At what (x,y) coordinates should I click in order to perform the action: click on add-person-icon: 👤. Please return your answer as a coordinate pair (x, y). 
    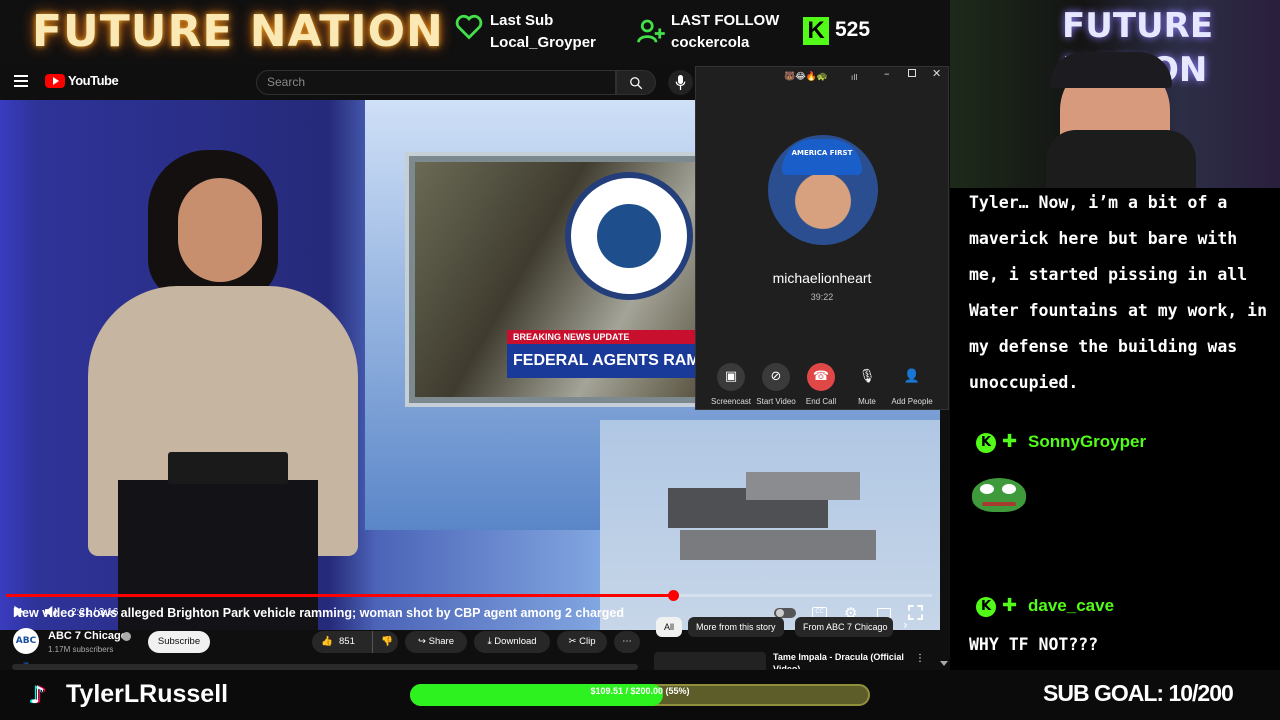
    Looking at the image, I should click on (912, 376).